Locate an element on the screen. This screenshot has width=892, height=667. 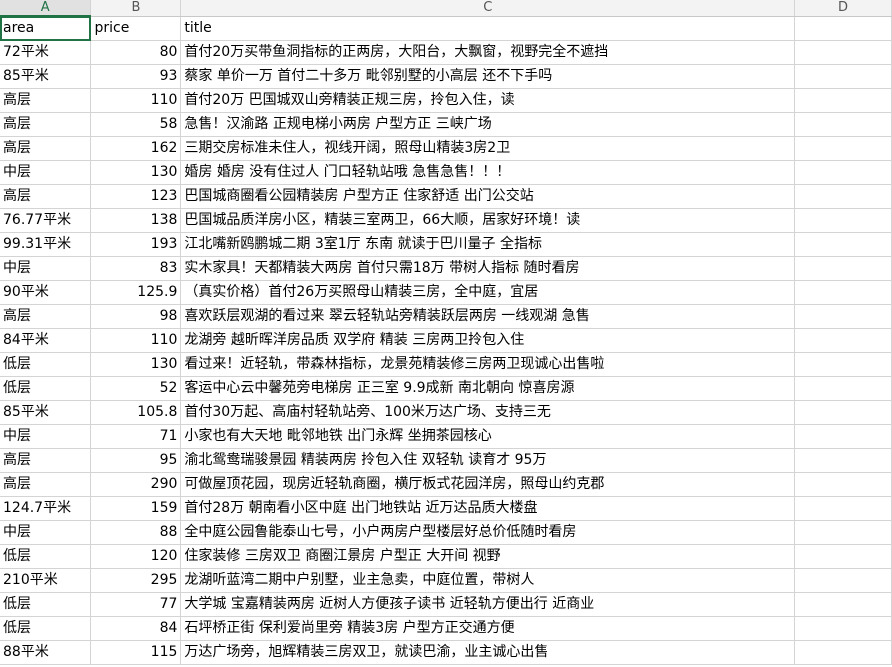
cell-price: 290 is located at coordinates (136, 484).